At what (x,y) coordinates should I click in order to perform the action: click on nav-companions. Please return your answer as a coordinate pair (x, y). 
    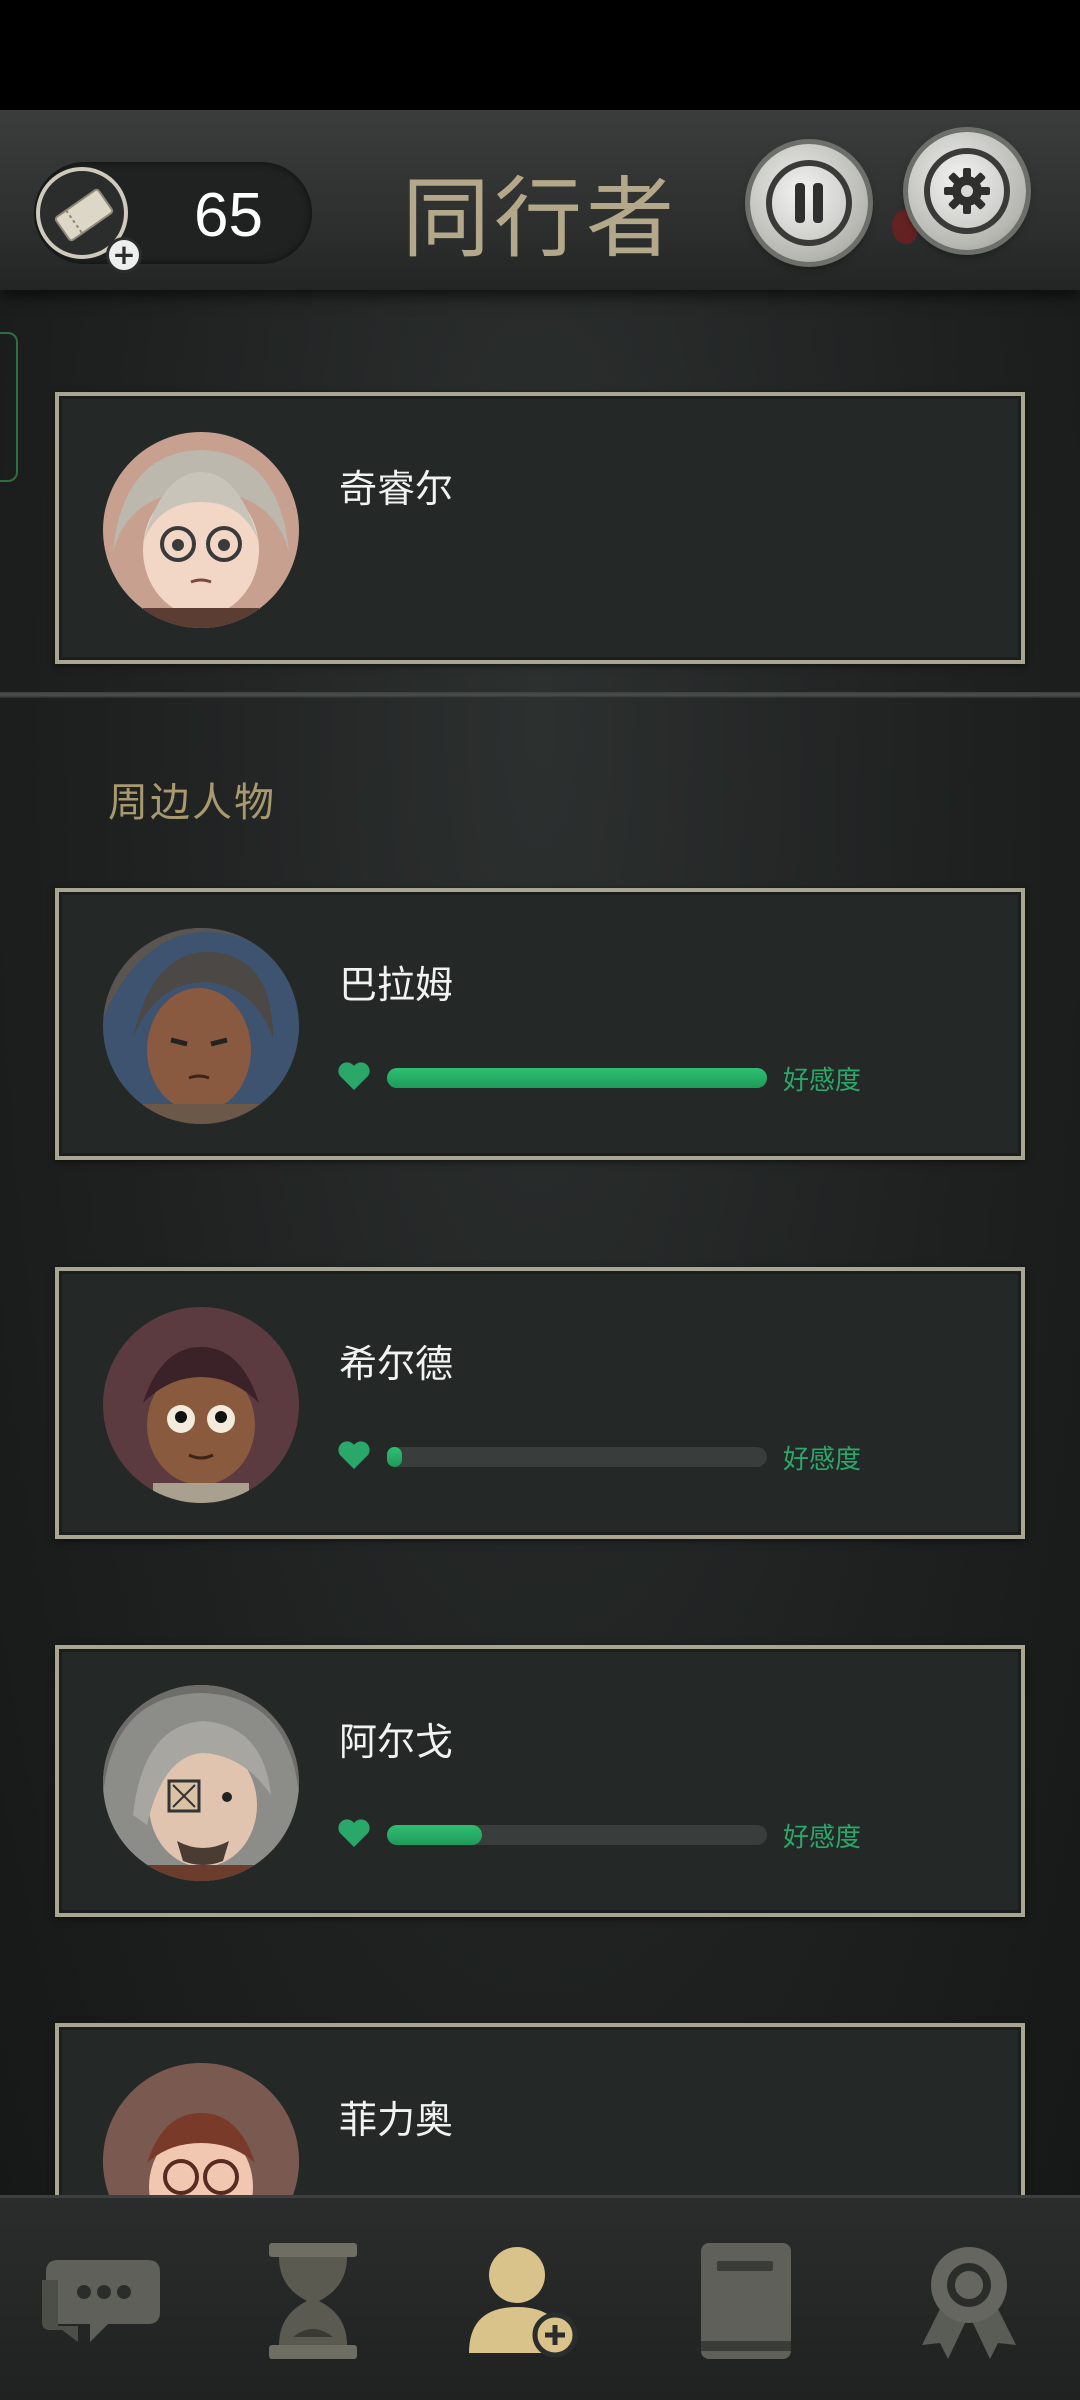
    Looking at the image, I should click on (523, 2301).